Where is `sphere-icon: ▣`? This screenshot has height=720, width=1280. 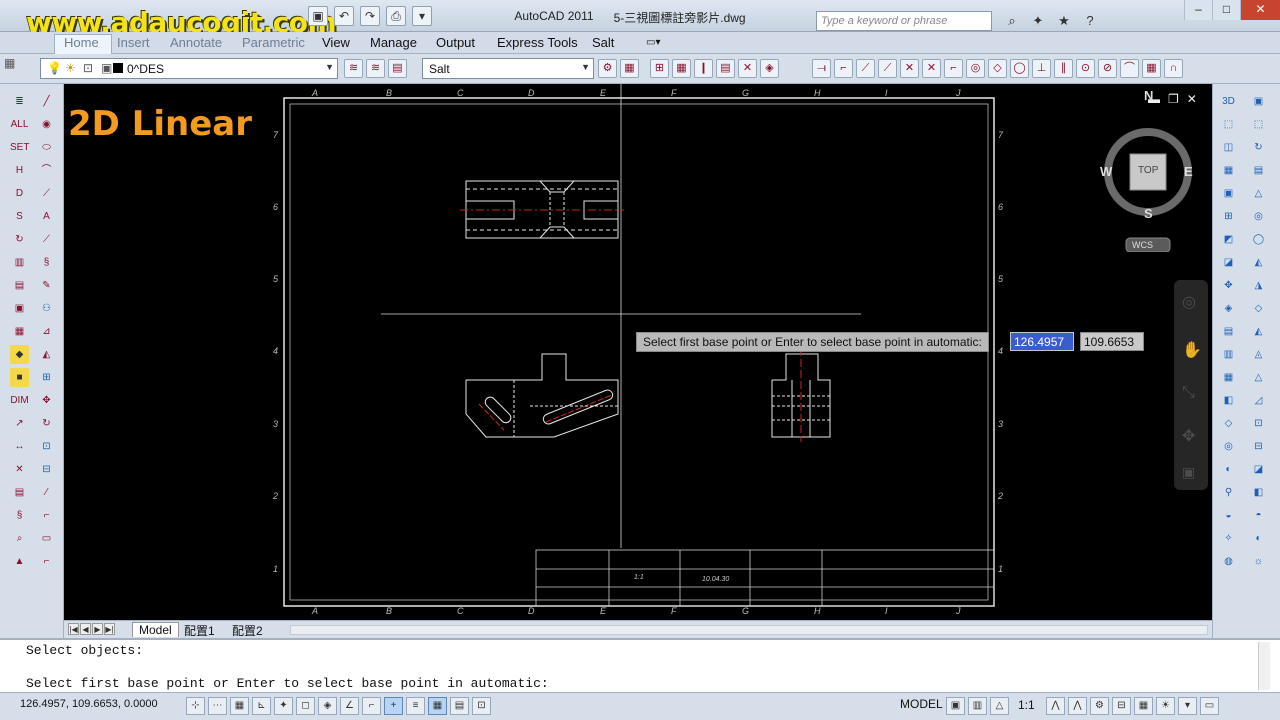
sphere-icon: ▣ is located at coordinates (1228, 193).